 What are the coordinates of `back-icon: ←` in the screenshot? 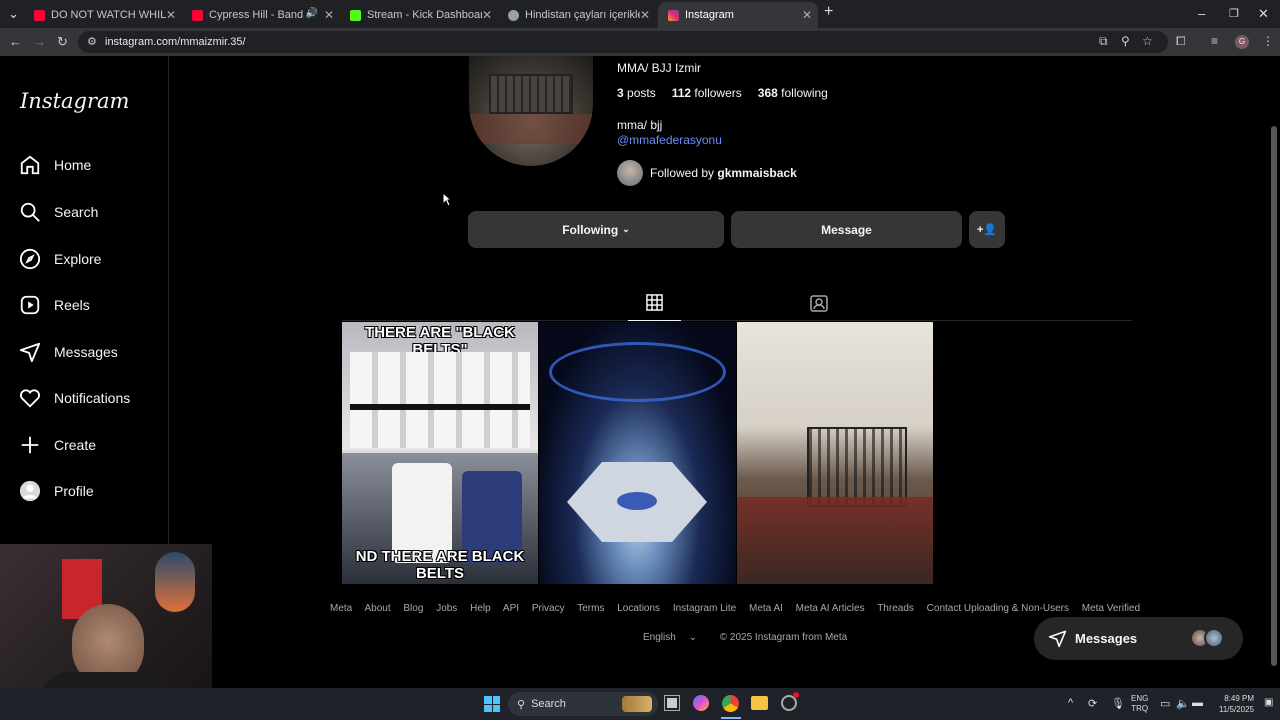 It's located at (15, 41).